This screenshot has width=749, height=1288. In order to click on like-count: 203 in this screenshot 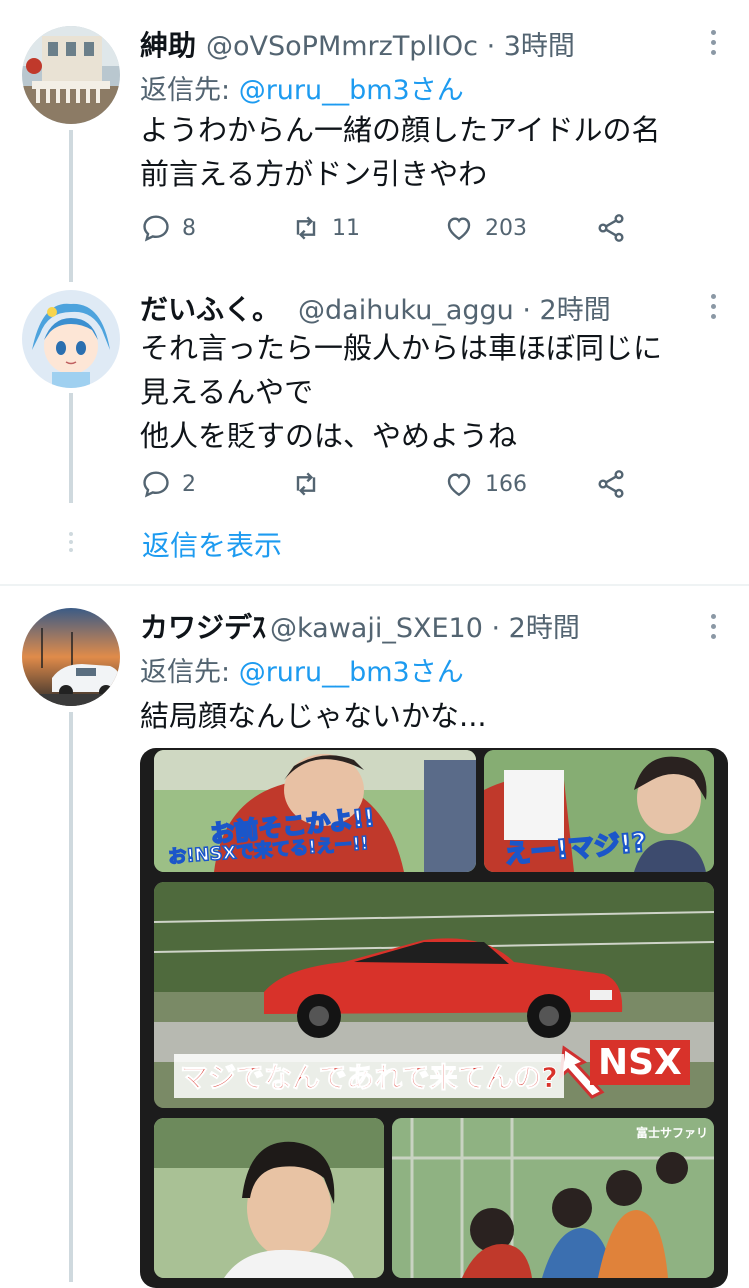, I will do `click(506, 228)`.